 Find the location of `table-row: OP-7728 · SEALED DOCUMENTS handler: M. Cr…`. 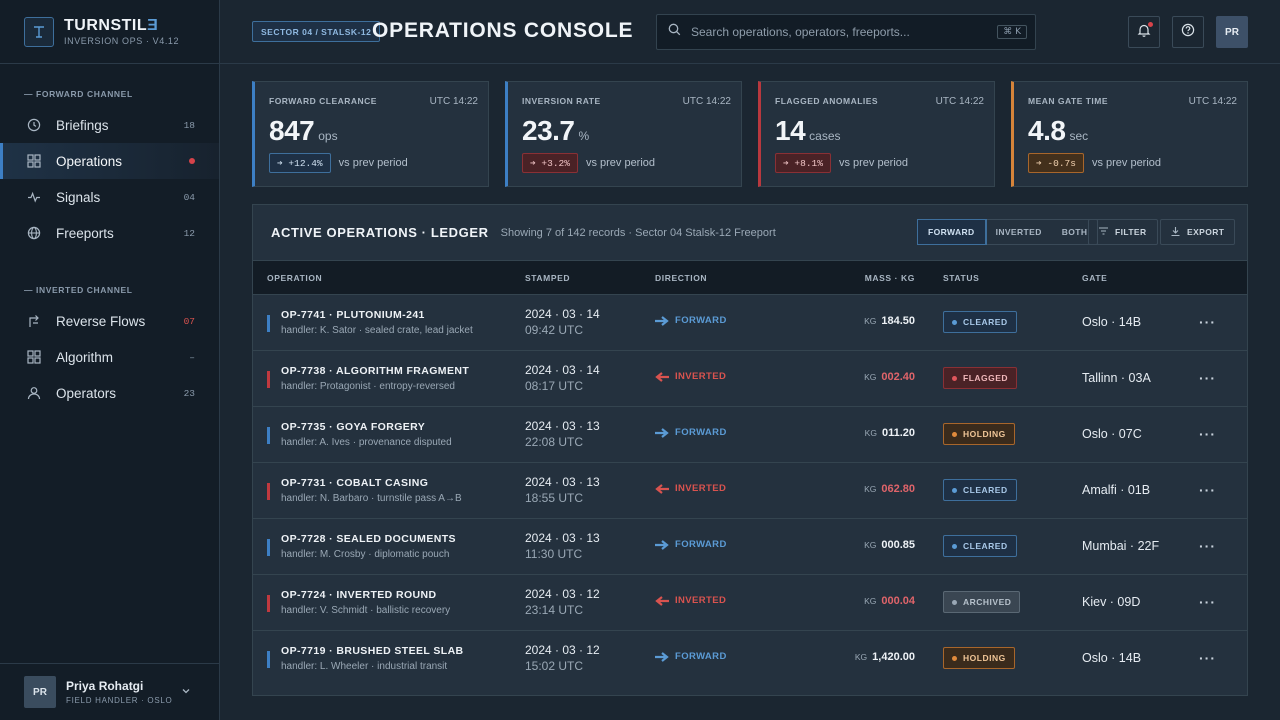

table-row: OP-7728 · SEALED DOCUMENTS handler: M. Cr… is located at coordinates (750, 547).